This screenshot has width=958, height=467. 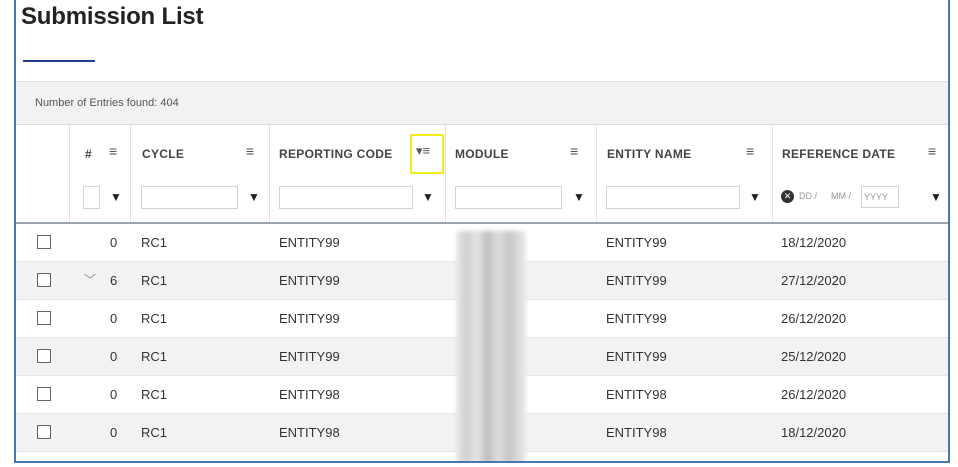 I want to click on redacted-module-column, so click(x=491, y=346).